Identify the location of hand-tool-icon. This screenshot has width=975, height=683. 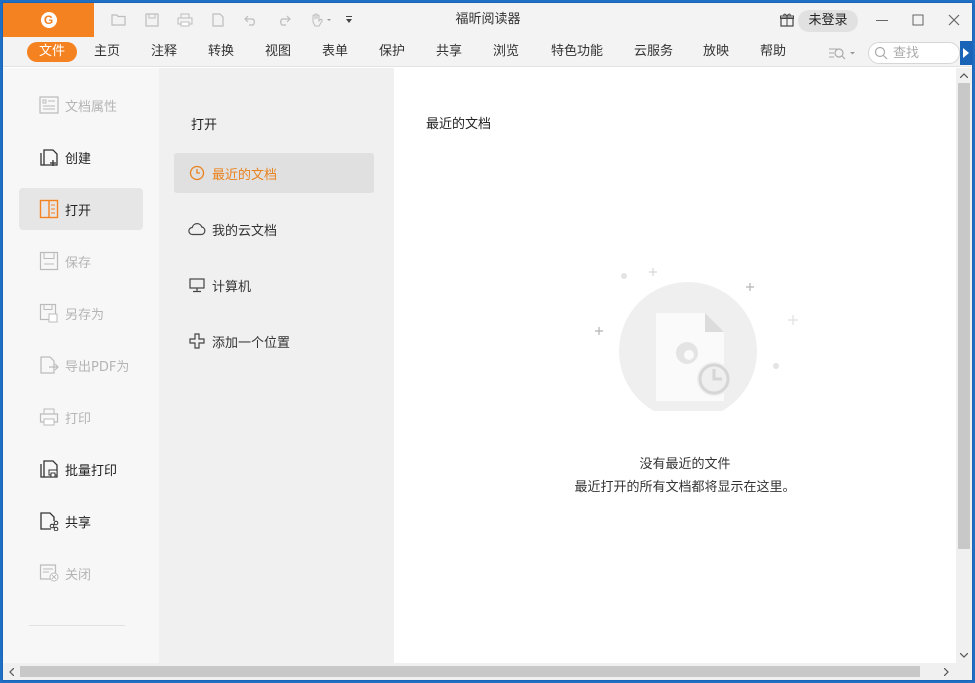
(321, 20).